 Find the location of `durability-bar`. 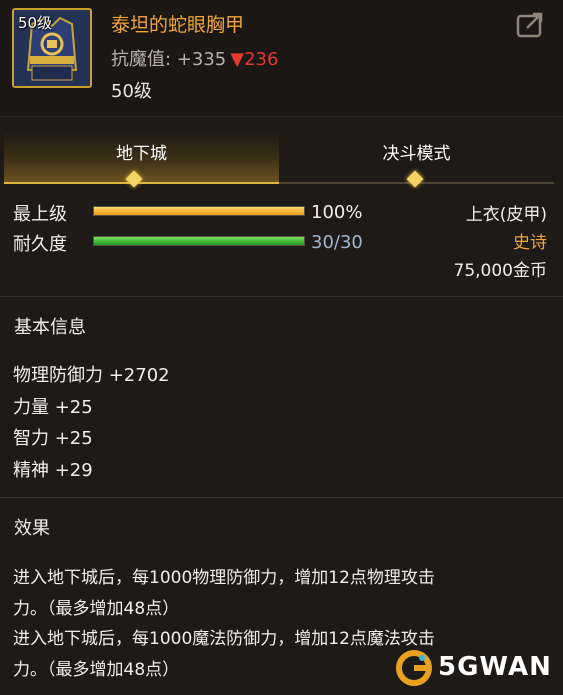

durability-bar is located at coordinates (199, 241).